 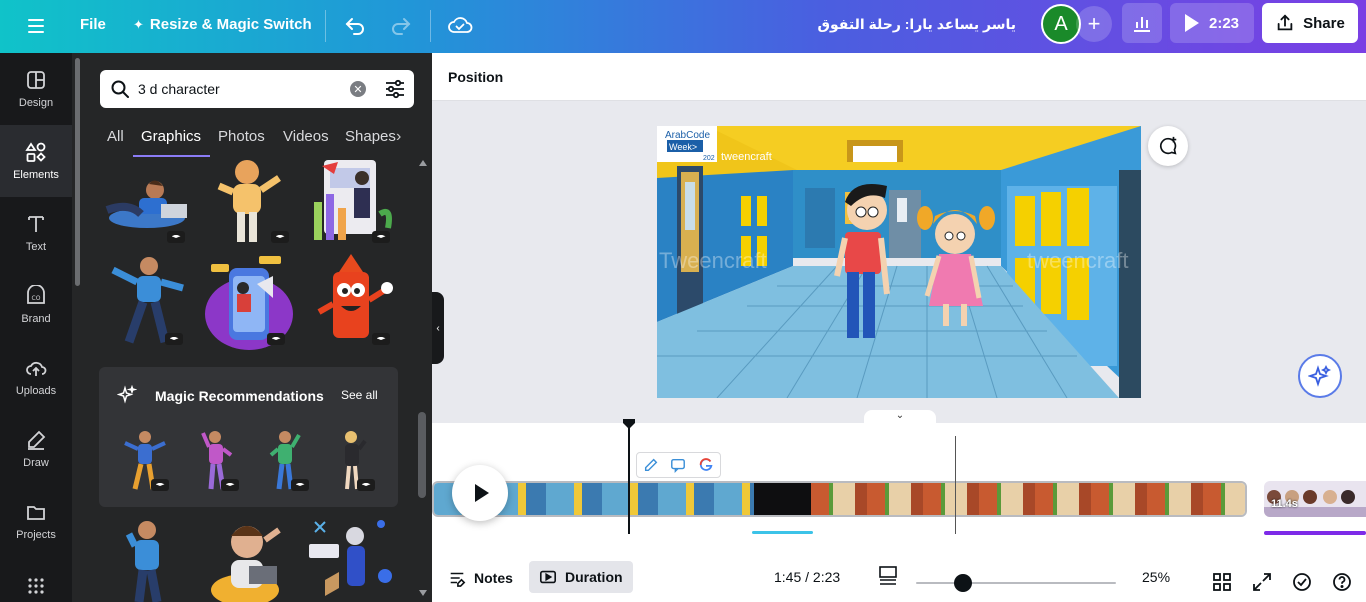 I want to click on share-button: Share, so click(x=1310, y=23).